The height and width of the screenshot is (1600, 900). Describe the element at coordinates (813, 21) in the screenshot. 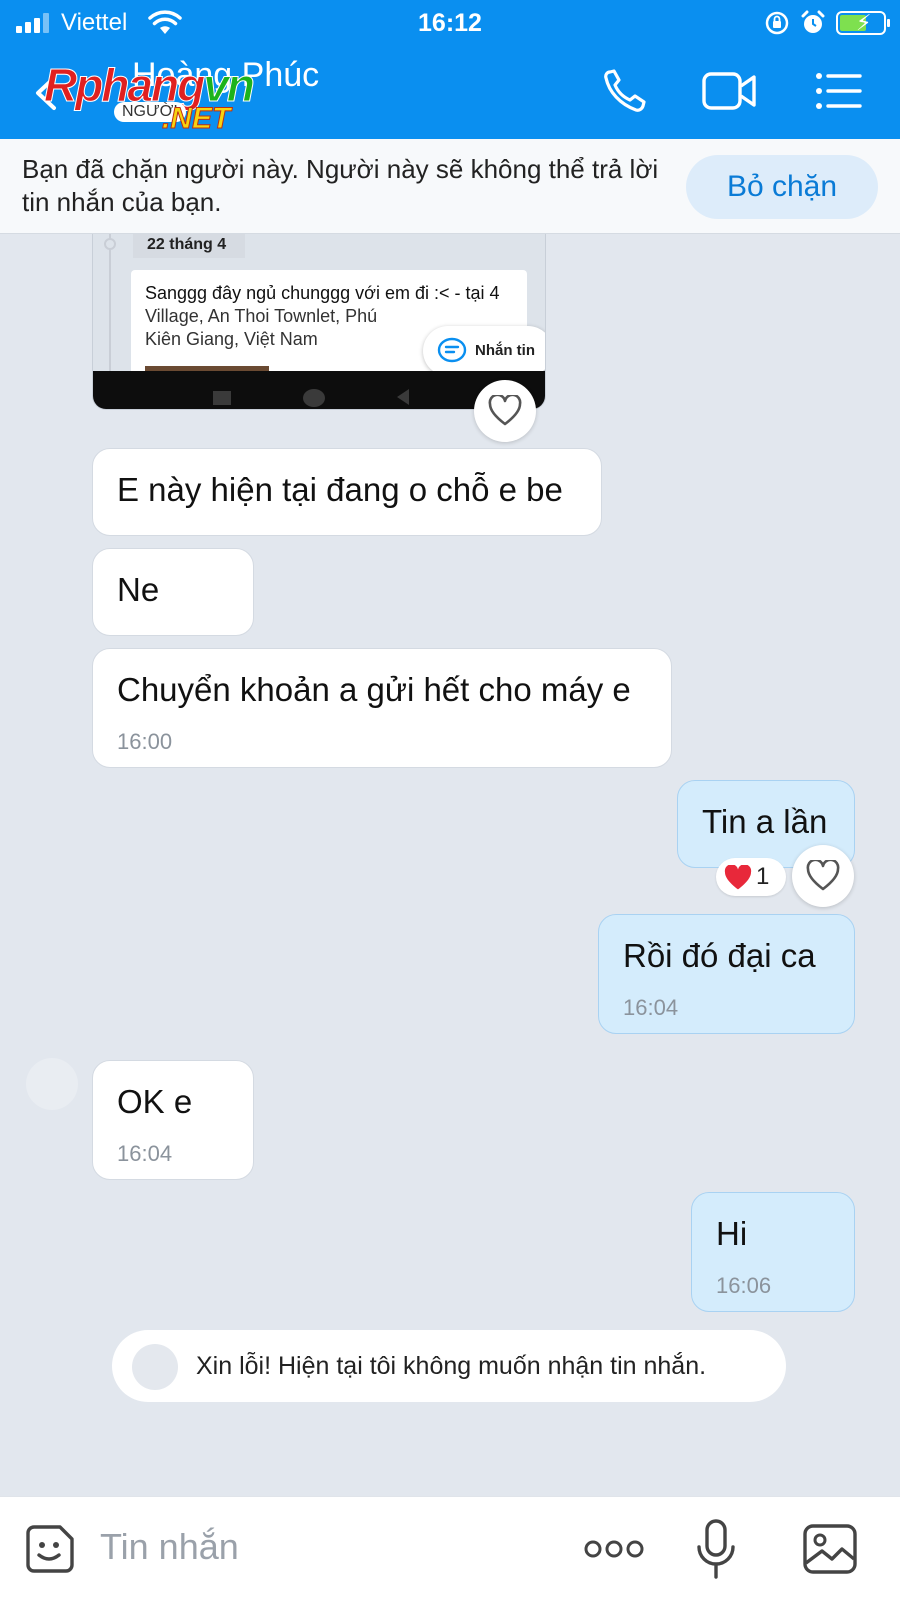

I see `alarm-icon` at that location.